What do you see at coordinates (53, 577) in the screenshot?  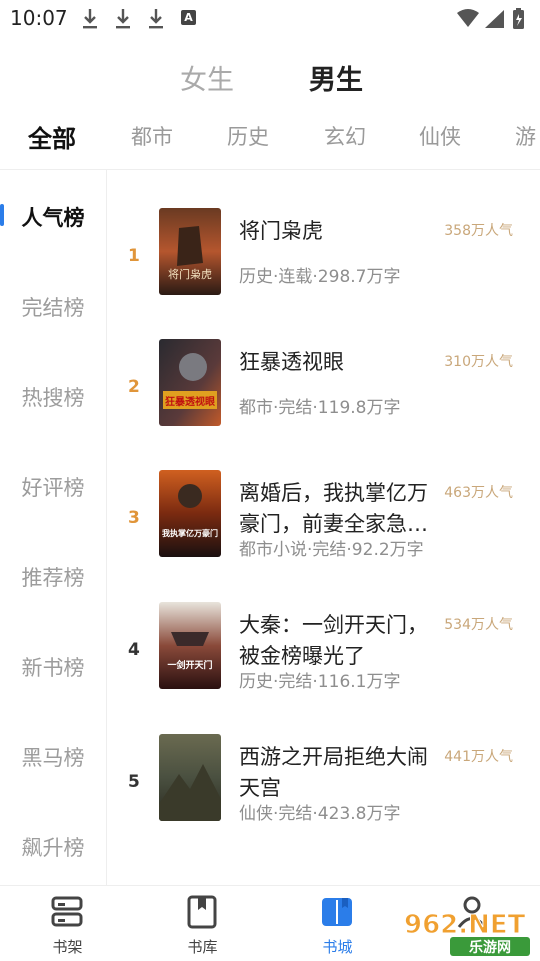 I see `sidebar-item-recommended: 推荐榜` at bounding box center [53, 577].